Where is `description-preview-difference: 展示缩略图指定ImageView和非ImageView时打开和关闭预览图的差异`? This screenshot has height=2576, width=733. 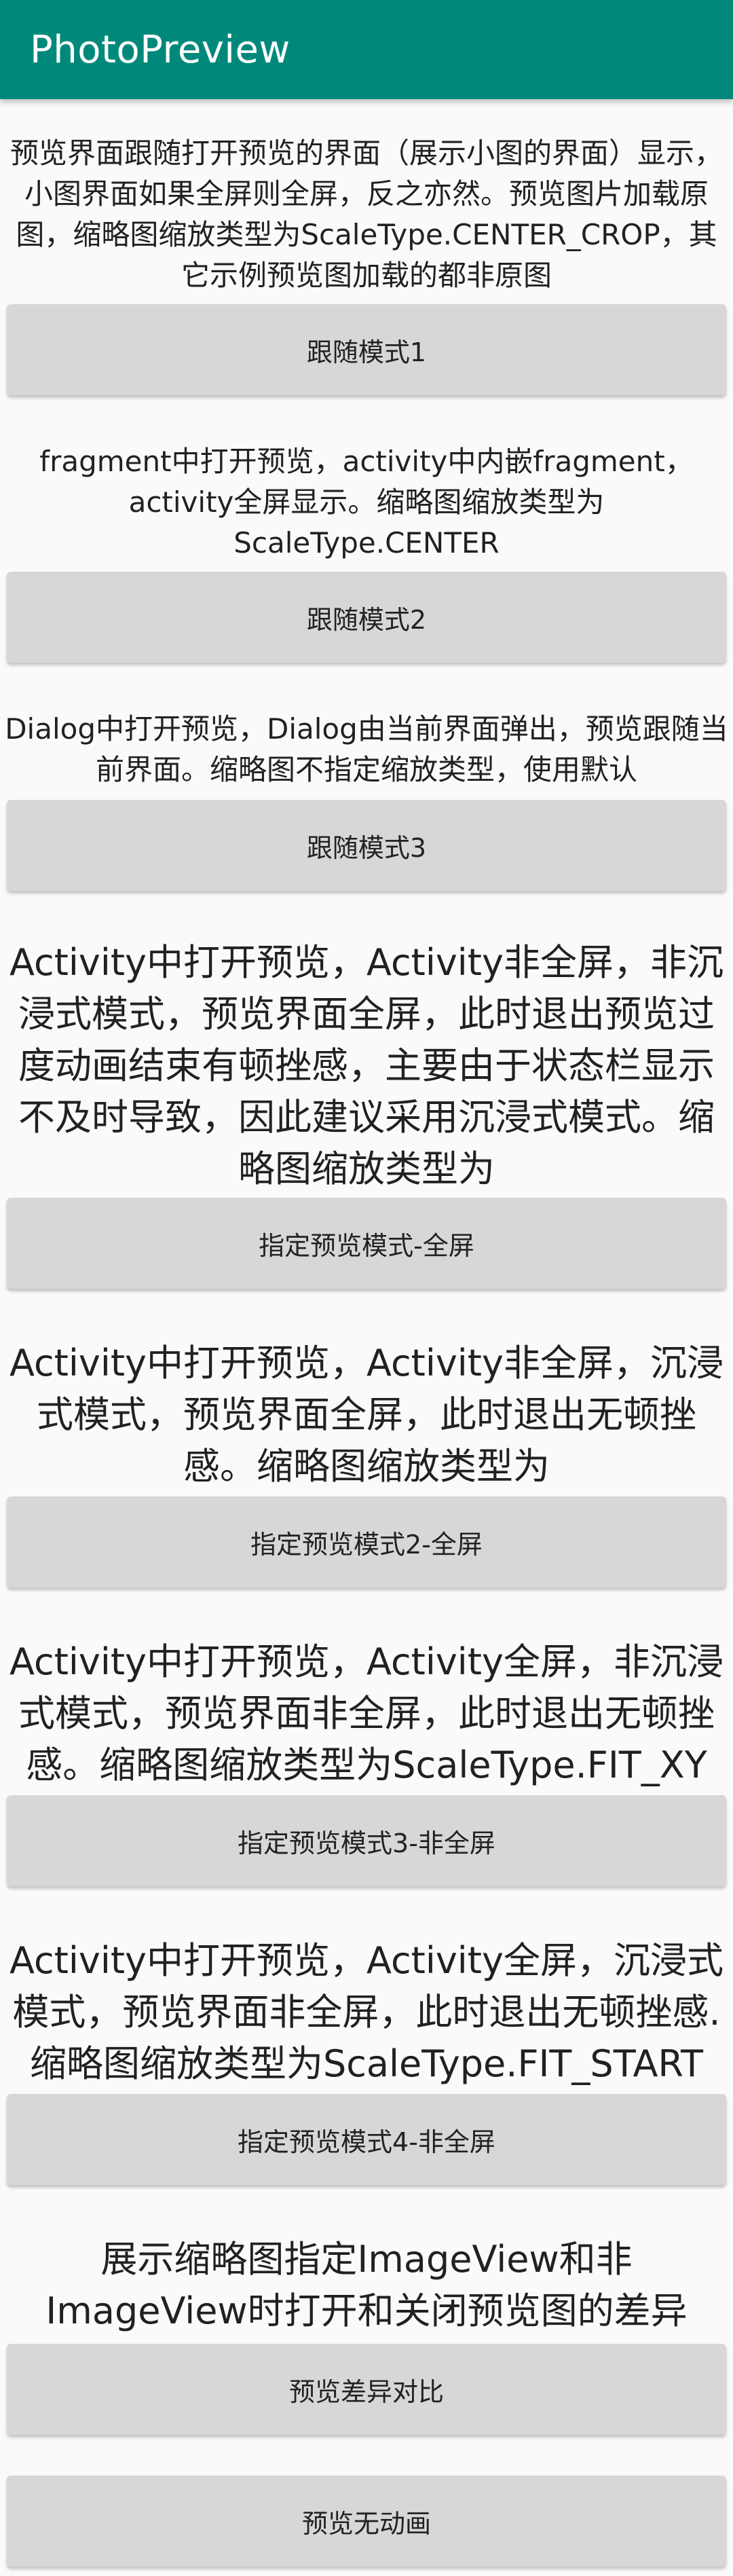 description-preview-difference: 展示缩略图指定ImageView和非ImageView时打开和关闭预览图的差异 is located at coordinates (366, 2285).